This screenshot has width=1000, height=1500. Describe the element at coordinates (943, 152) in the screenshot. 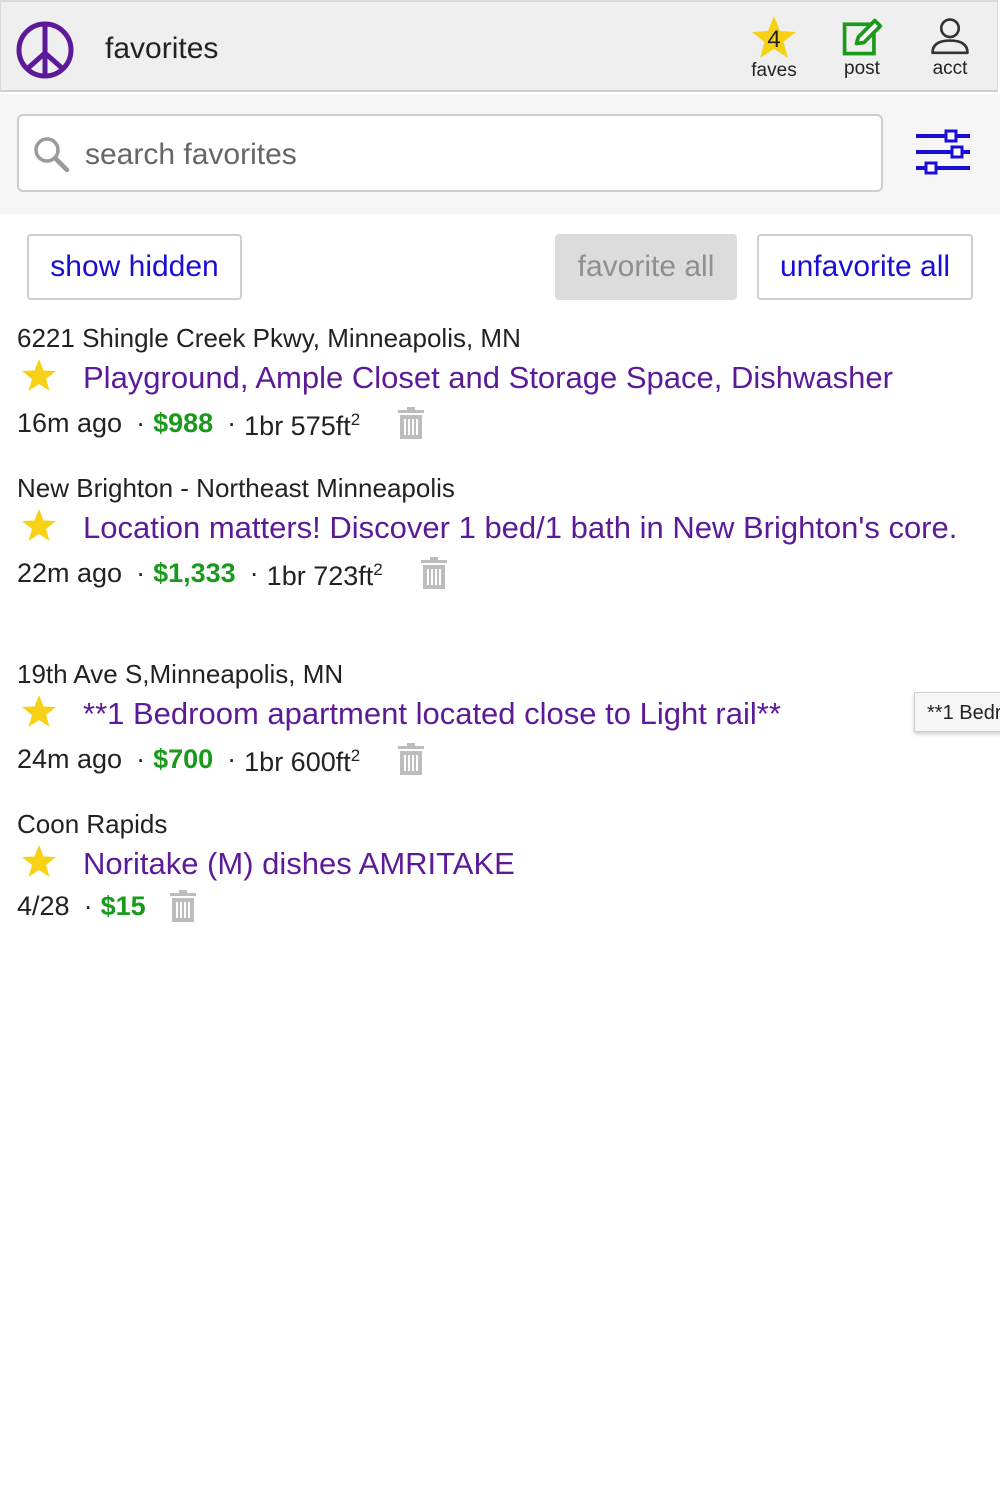

I see `filter-sliders-icon` at that location.